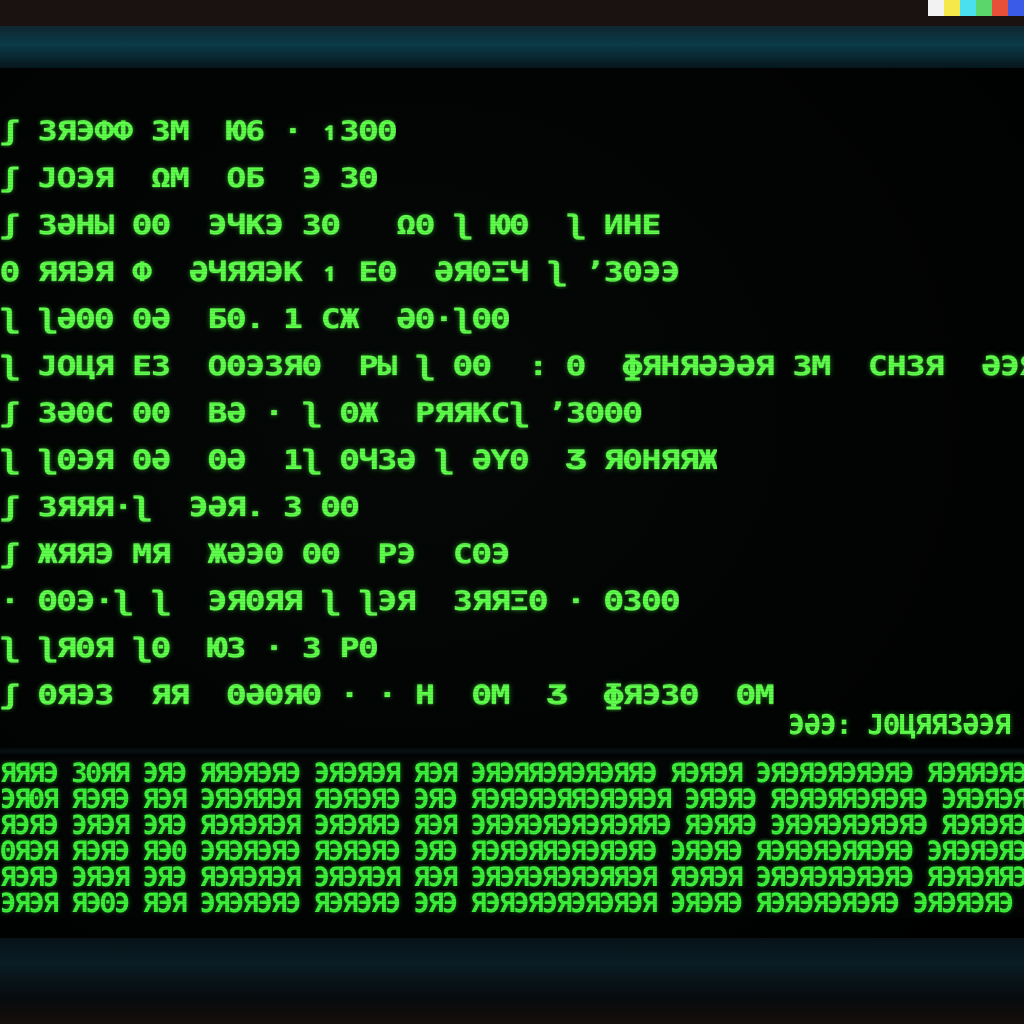 This screenshot has width=1024, height=1024. I want to click on terminal-line: ʅ ʅΘЭЯ ΘӘ ΘӘ 1ʅ ΘЧЗӘ ʅ ӘҮΘ Ӡ ЯΘНЯЯЖ, so click(358, 459).